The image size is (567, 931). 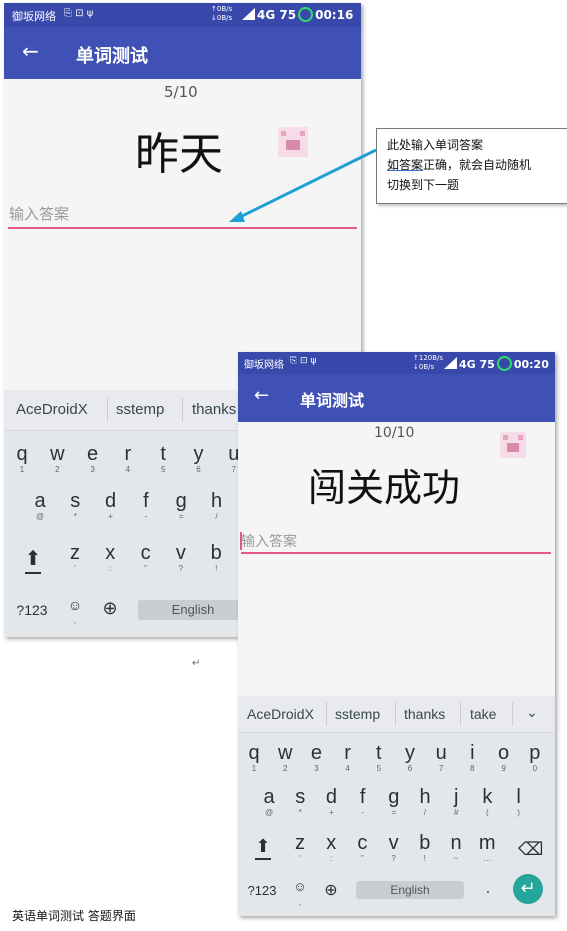 What do you see at coordinates (519, 802) in the screenshot?
I see `key-l: l)` at bounding box center [519, 802].